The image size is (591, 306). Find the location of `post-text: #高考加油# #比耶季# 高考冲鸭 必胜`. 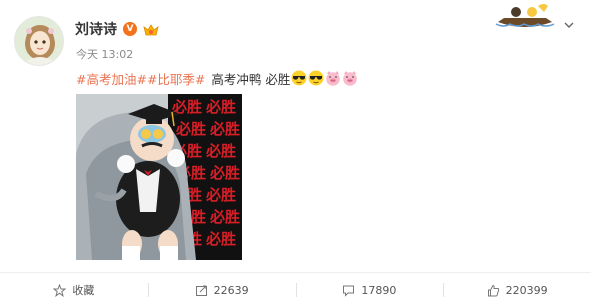

post-text: #高考加油# #比耶季# 高考冲鸭 必胜 is located at coordinates (217, 78).